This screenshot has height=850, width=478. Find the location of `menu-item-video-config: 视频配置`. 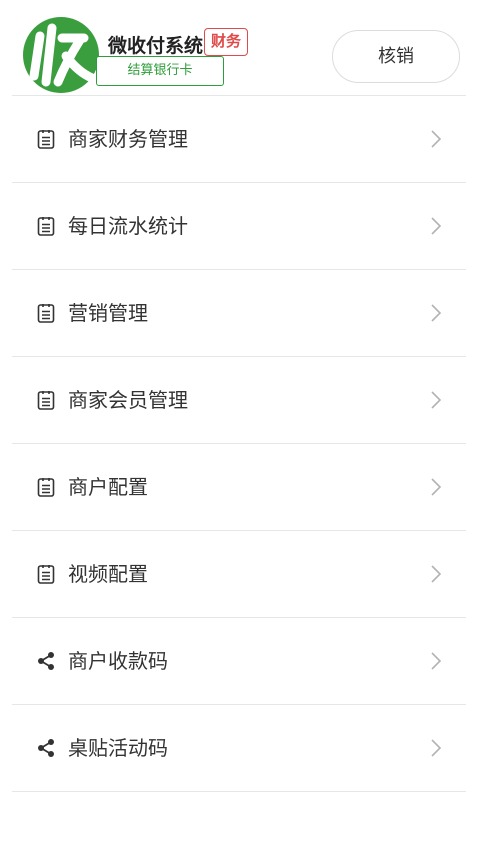

menu-item-video-config: 视频配置 is located at coordinates (239, 574).